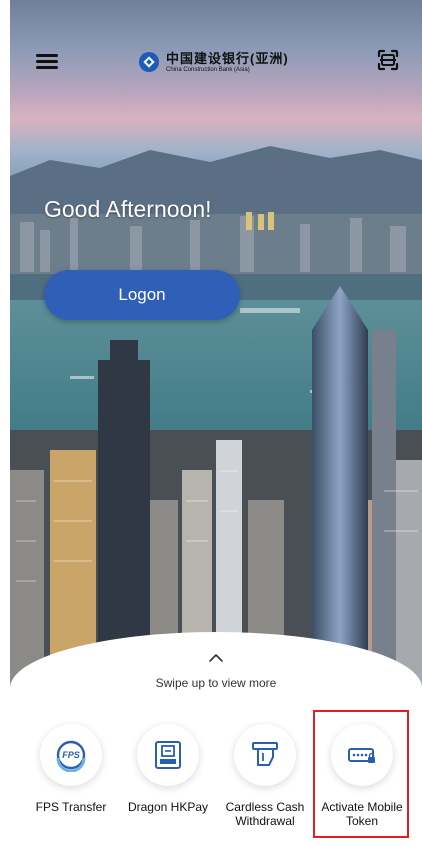 Image resolution: width=422 pixels, height=846 pixels. What do you see at coordinates (149, 62) in the screenshot?
I see `ccb-logo-icon` at bounding box center [149, 62].